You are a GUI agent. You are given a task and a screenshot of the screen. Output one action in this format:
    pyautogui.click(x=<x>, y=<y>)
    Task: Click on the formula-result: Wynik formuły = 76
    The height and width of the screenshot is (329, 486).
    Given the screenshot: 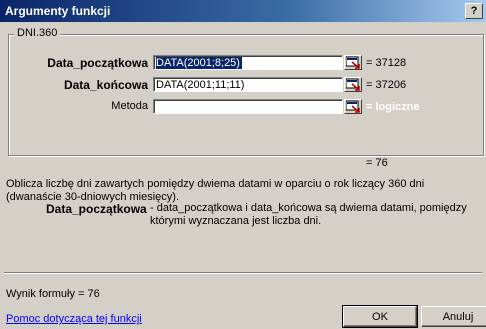 What is the action you would take?
    pyautogui.click(x=53, y=294)
    